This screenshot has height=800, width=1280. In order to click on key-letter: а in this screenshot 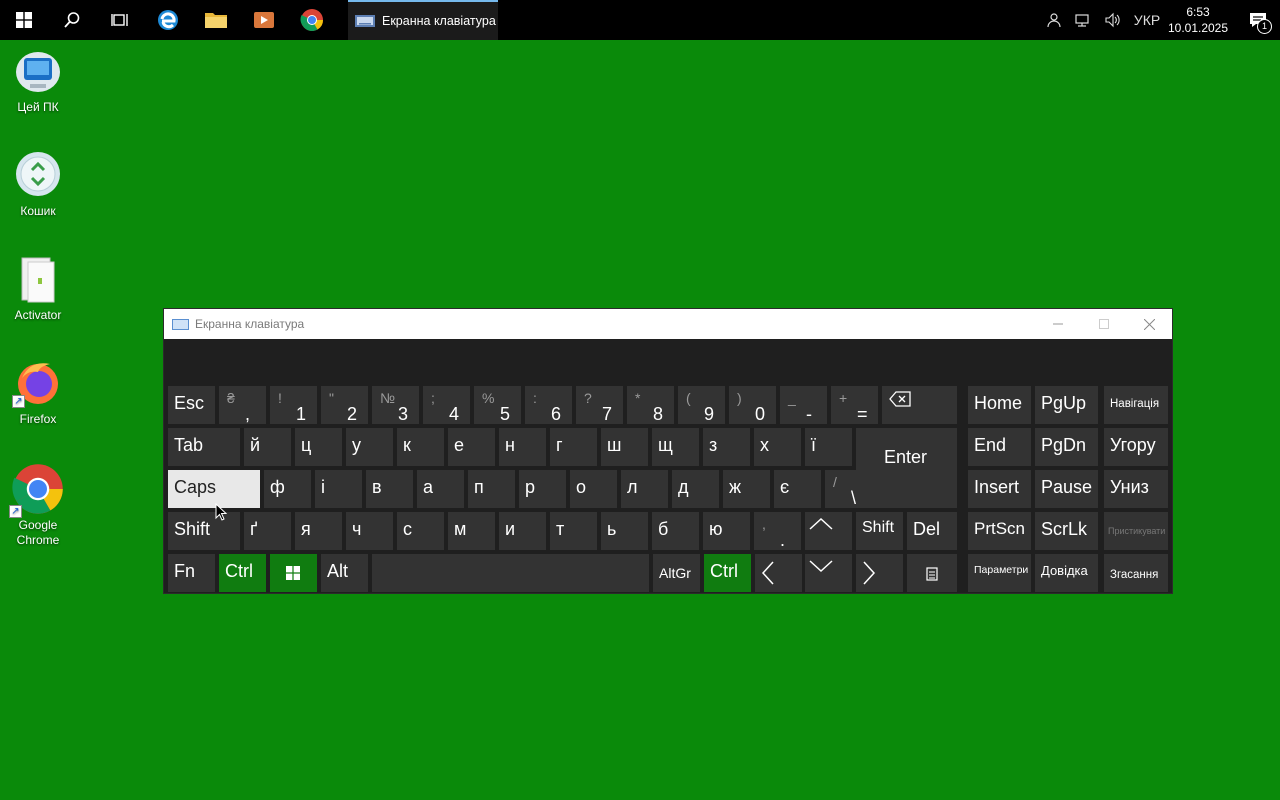, I will do `click(440, 489)`.